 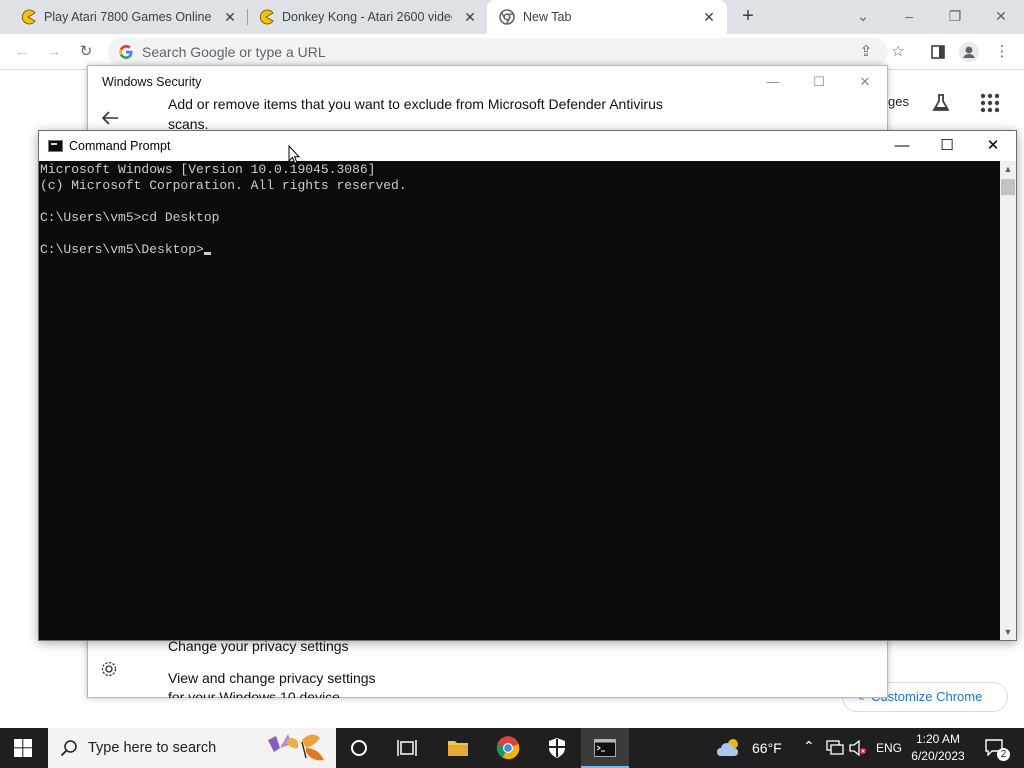 I want to click on taskbar-command-prompt-button, so click(x=605, y=748).